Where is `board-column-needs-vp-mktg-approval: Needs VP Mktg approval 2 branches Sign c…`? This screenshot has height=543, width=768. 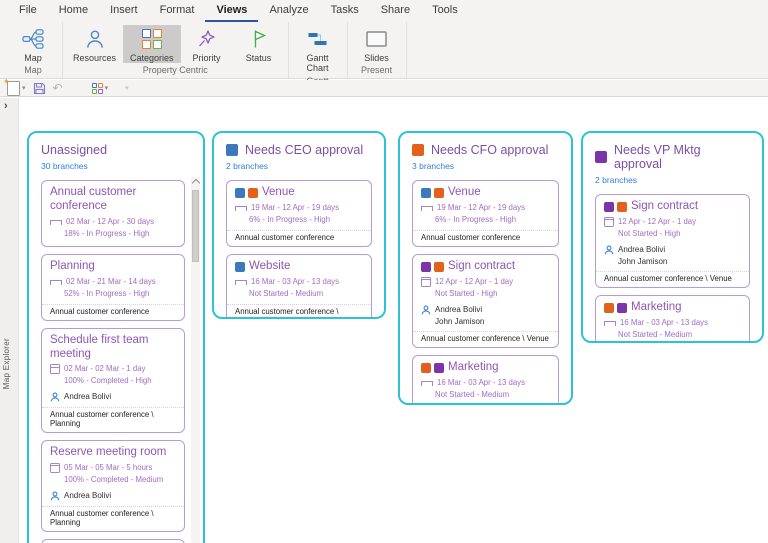
board-column-needs-vp-mktg-approval: Needs VP Mktg approval 2 branches Sign c… is located at coordinates (672, 237).